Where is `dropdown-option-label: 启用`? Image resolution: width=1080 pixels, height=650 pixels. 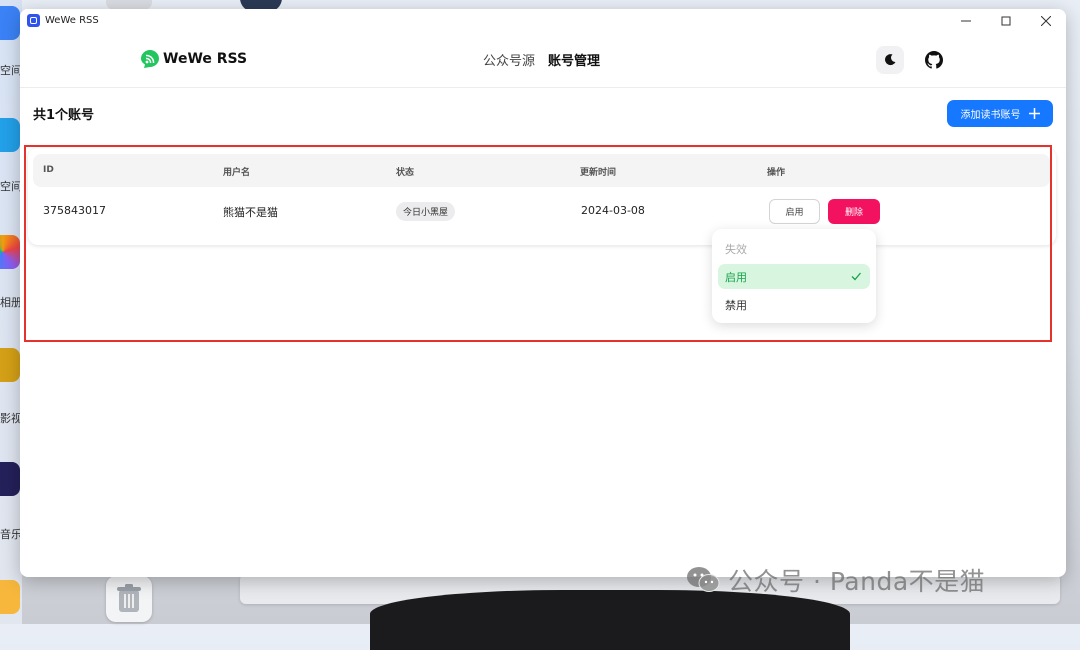 dropdown-option-label: 启用 is located at coordinates (736, 277).